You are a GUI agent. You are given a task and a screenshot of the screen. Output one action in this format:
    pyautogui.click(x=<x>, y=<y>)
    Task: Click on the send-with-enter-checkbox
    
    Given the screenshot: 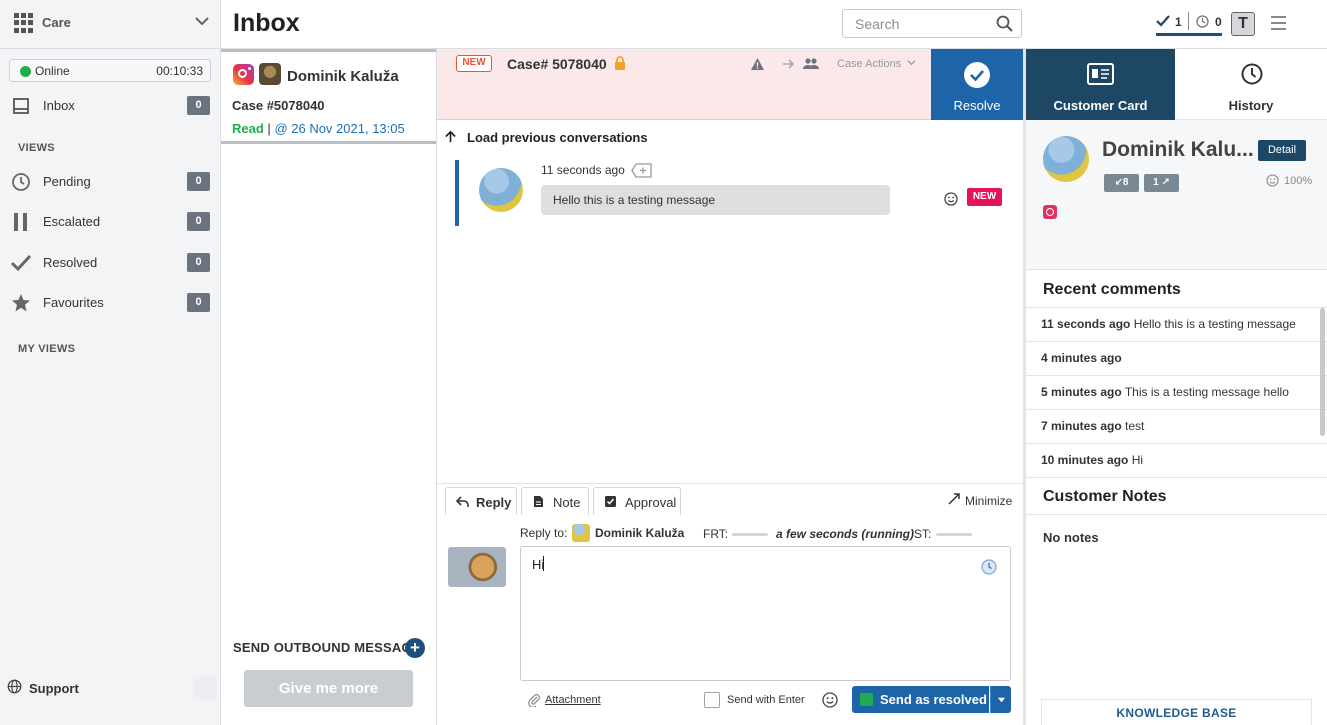 What is the action you would take?
    pyautogui.click(x=712, y=700)
    